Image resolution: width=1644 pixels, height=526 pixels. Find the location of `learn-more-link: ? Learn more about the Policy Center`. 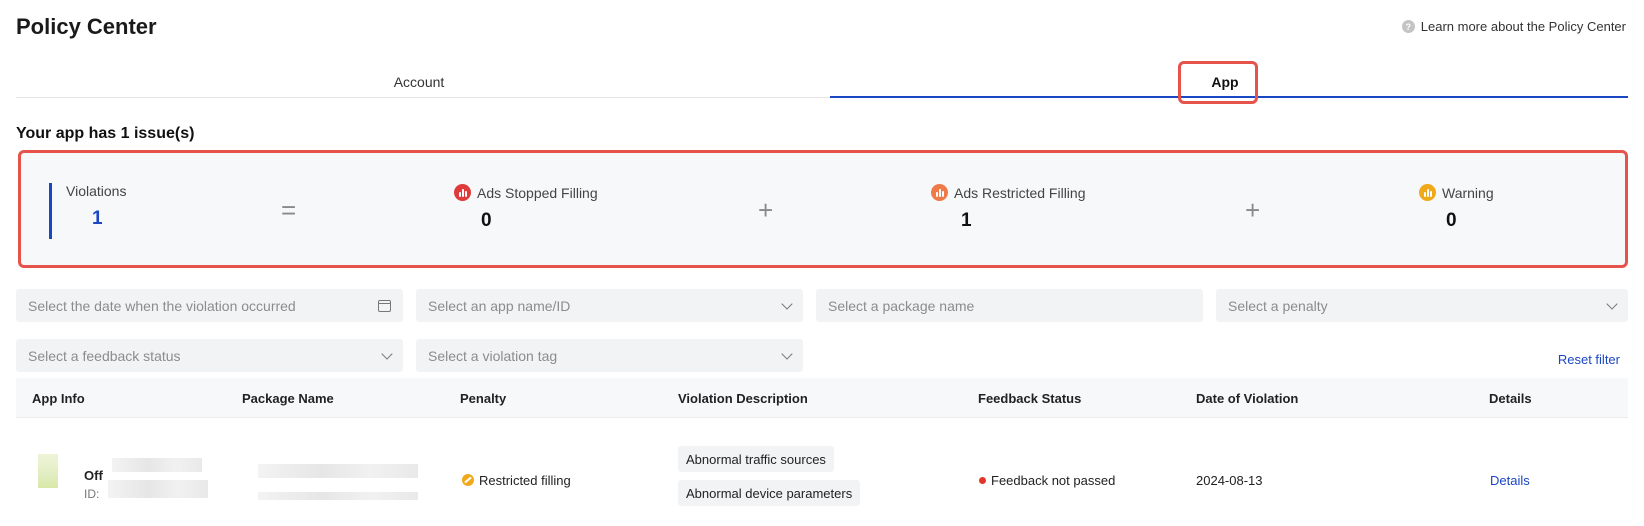

learn-more-link: ? Learn more about the Policy Center is located at coordinates (1513, 26).